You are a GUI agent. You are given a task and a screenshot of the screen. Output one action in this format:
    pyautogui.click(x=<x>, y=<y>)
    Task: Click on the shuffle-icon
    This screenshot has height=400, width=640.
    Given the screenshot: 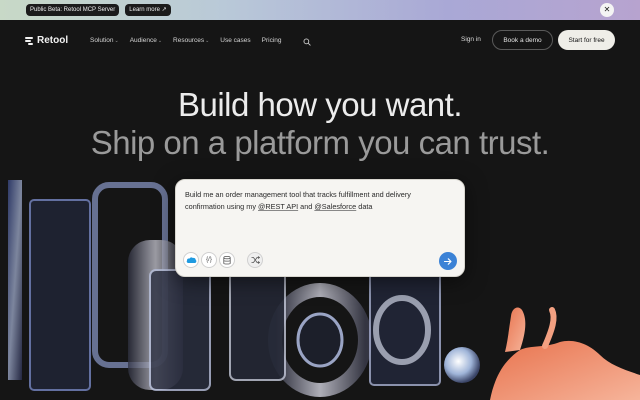 What is the action you would take?
    pyautogui.click(x=255, y=260)
    